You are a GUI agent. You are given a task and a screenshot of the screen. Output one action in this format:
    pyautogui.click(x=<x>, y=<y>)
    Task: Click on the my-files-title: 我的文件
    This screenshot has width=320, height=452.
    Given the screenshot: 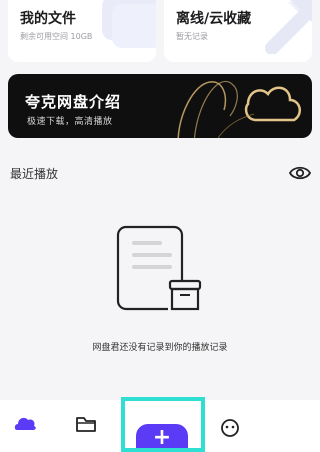 What is the action you would take?
    pyautogui.click(x=48, y=19)
    